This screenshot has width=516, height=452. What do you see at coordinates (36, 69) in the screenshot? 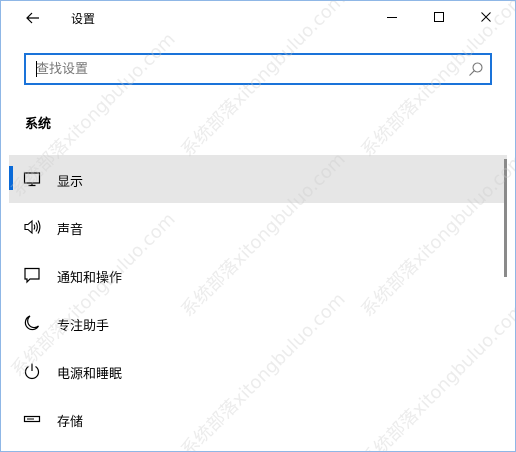
I see `text-caret` at bounding box center [36, 69].